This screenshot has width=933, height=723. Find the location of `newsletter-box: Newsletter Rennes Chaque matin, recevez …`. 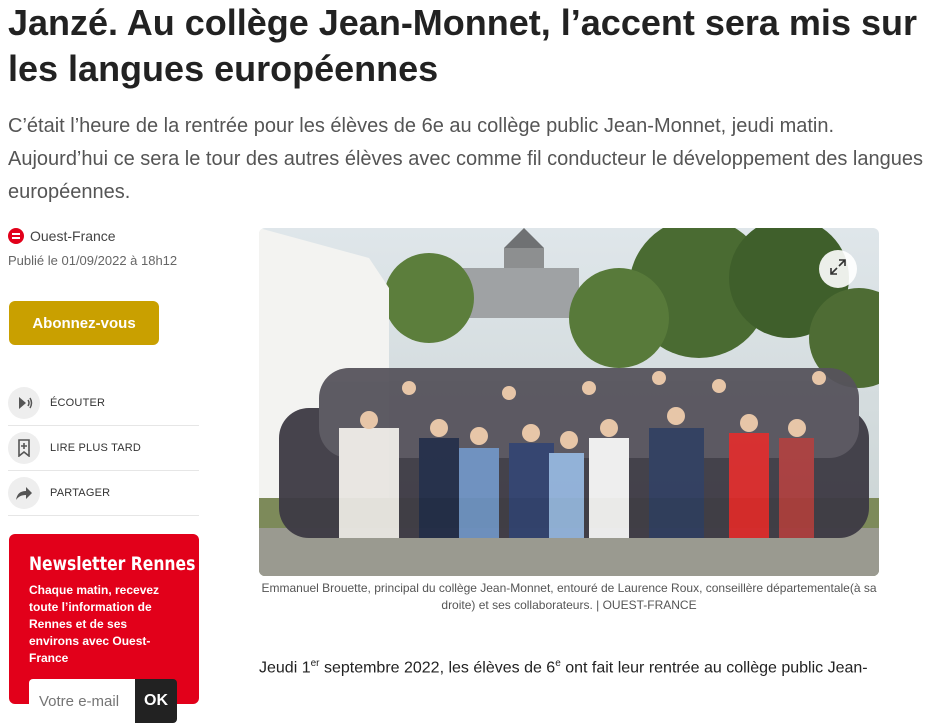

newsletter-box: Newsletter Rennes Chaque matin, recevez … is located at coordinates (104, 628).